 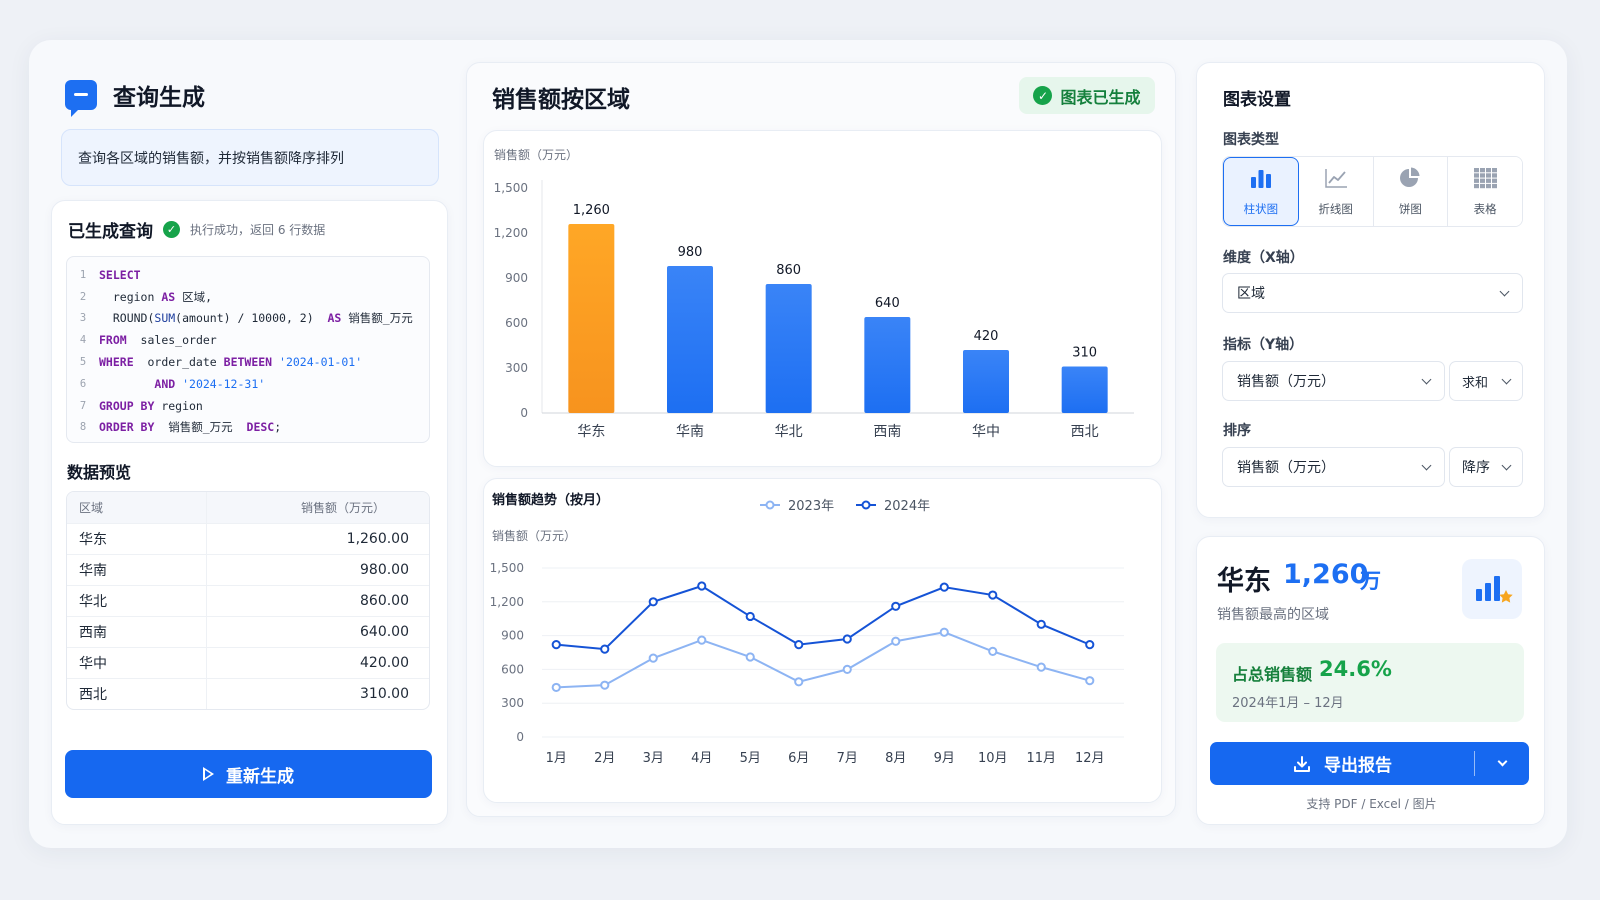 What do you see at coordinates (1333, 381) in the screenshot?
I see `metric-select: 销售额（万元）` at bounding box center [1333, 381].